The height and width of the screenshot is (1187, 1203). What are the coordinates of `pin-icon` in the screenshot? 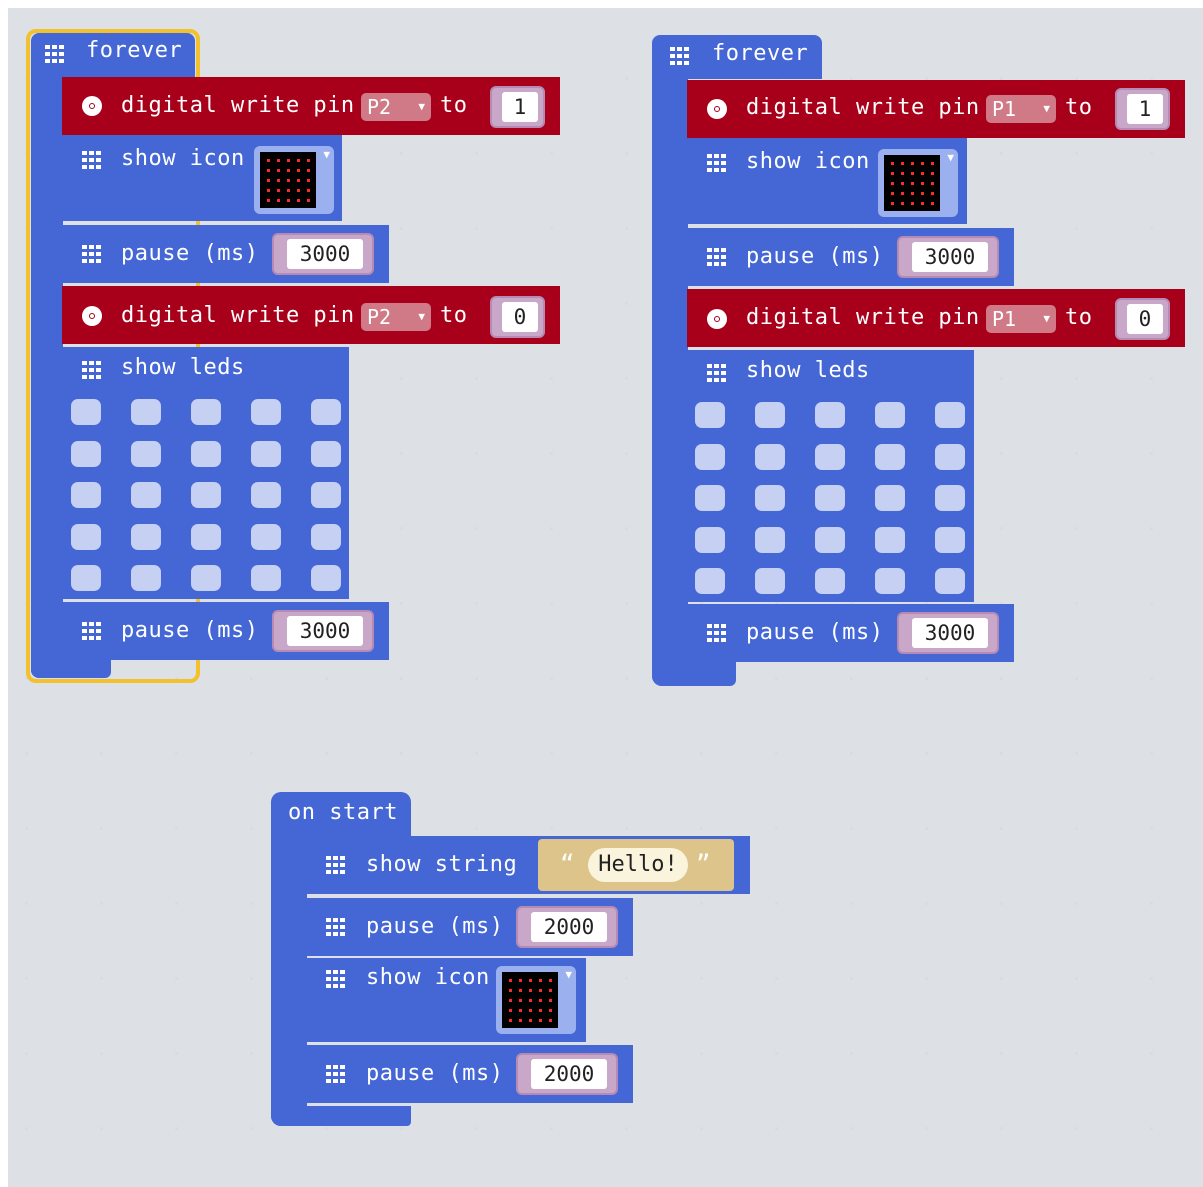 It's located at (717, 109).